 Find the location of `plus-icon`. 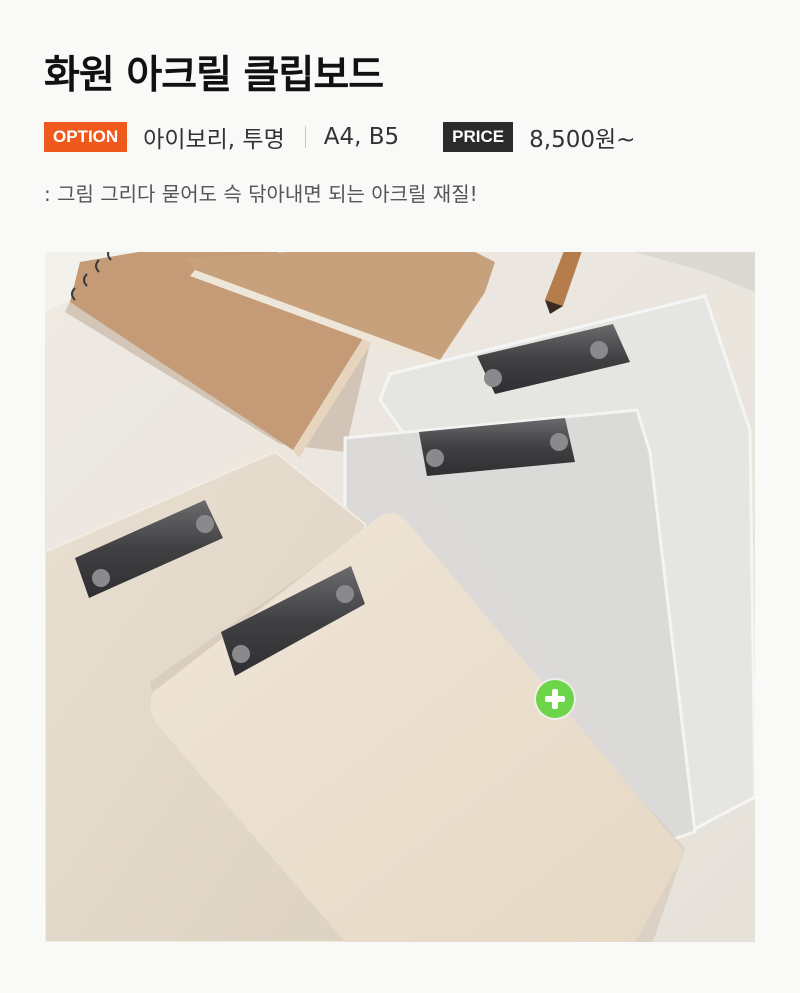

plus-icon is located at coordinates (555, 699).